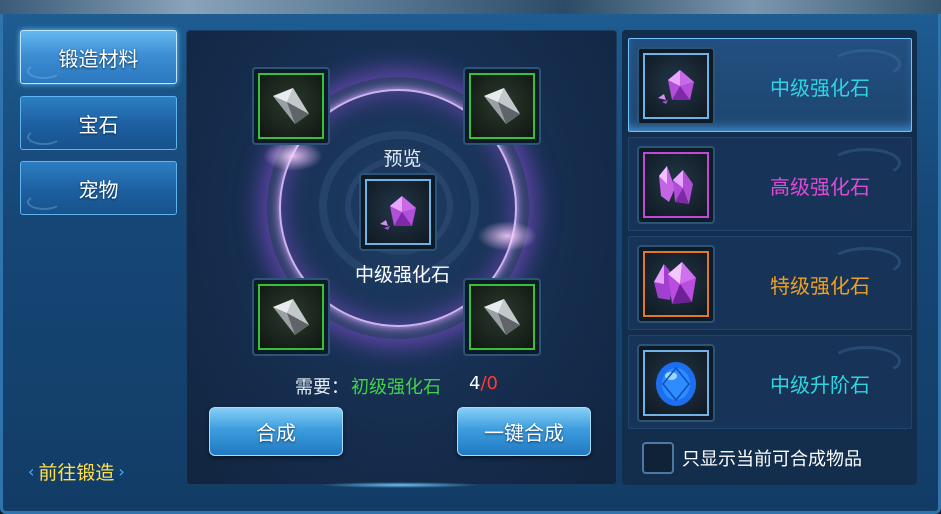  What do you see at coordinates (402, 275) in the screenshot?
I see `preview-item-name: 中级强化石` at bounding box center [402, 275].